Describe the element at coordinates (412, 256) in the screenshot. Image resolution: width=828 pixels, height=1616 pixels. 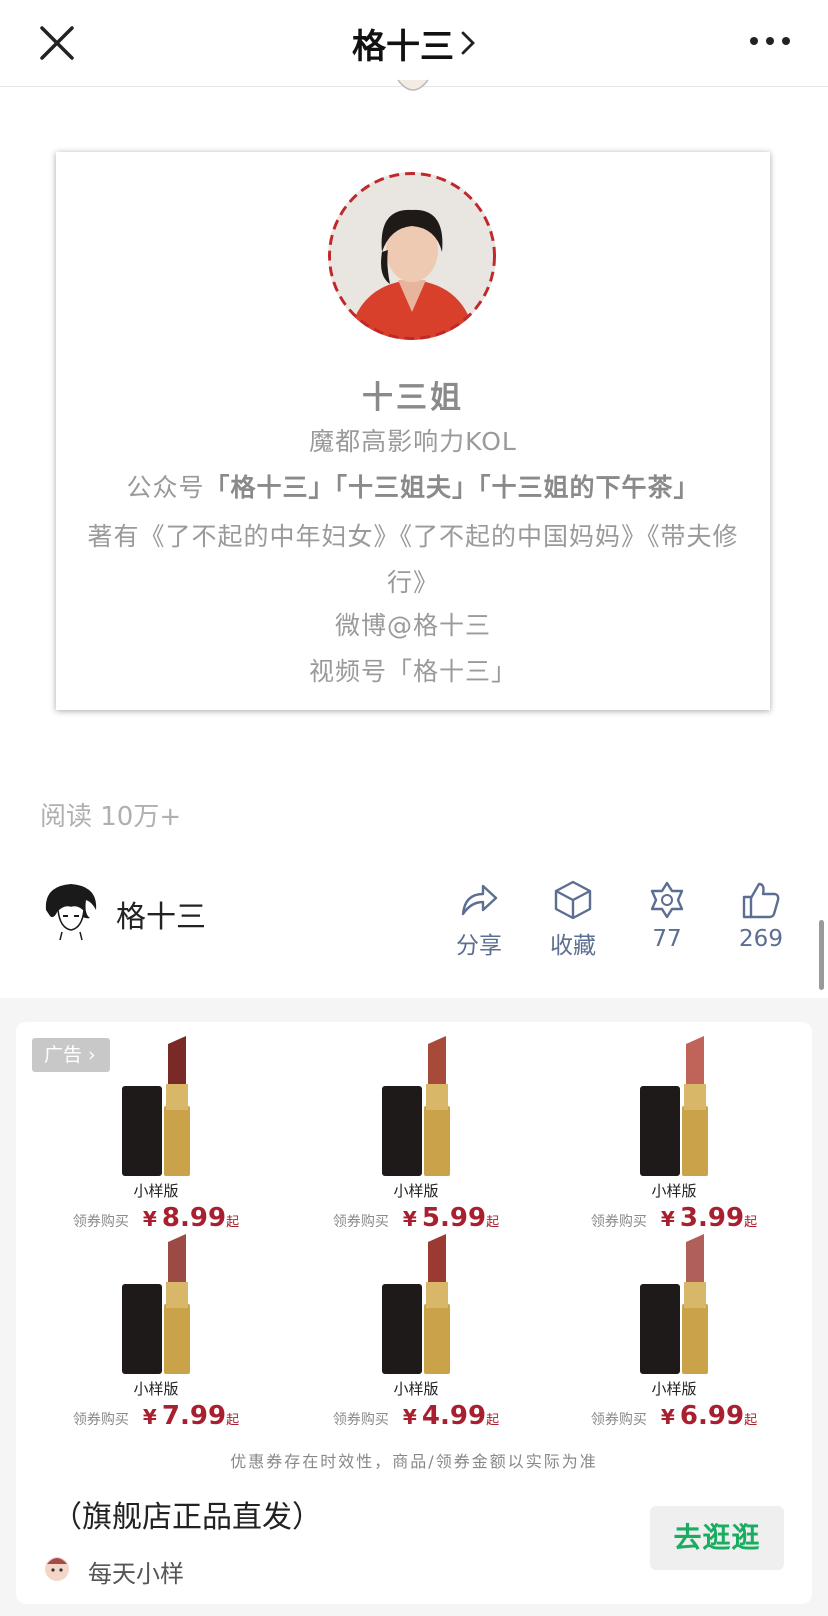
I see `author-photo` at that location.